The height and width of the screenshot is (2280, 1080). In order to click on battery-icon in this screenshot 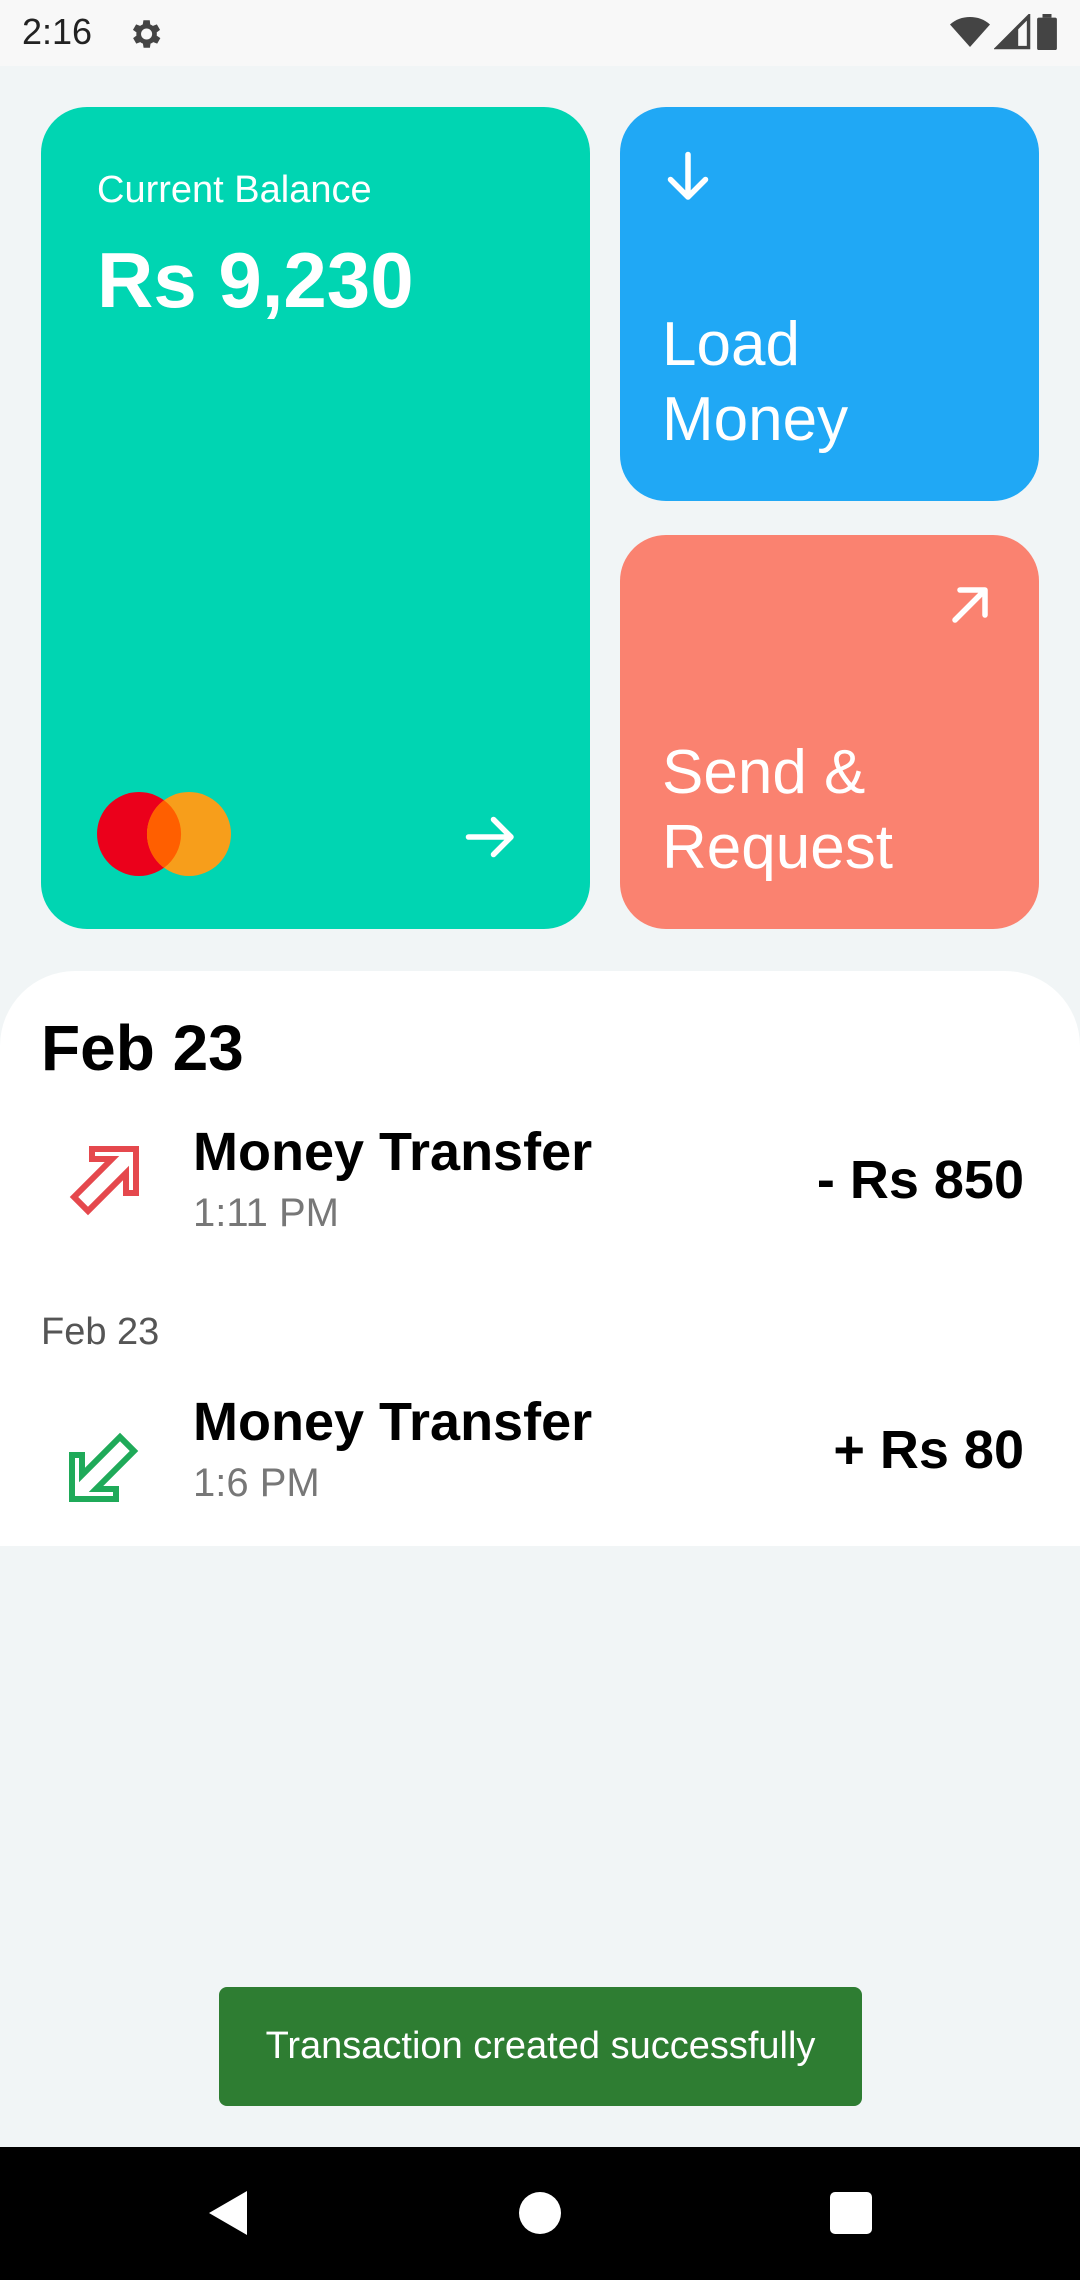, I will do `click(1047, 32)`.